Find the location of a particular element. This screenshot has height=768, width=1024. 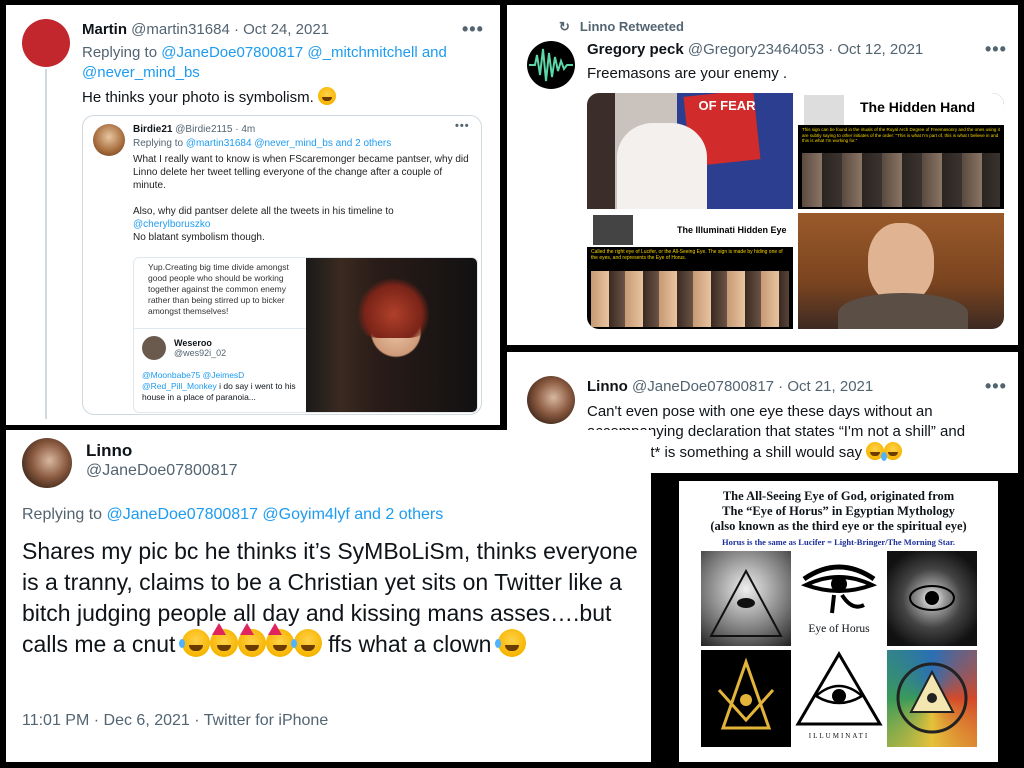

tweet-header: Linno @JaneDoe07800817 · Oct 21, 2021 is located at coordinates (730, 386).